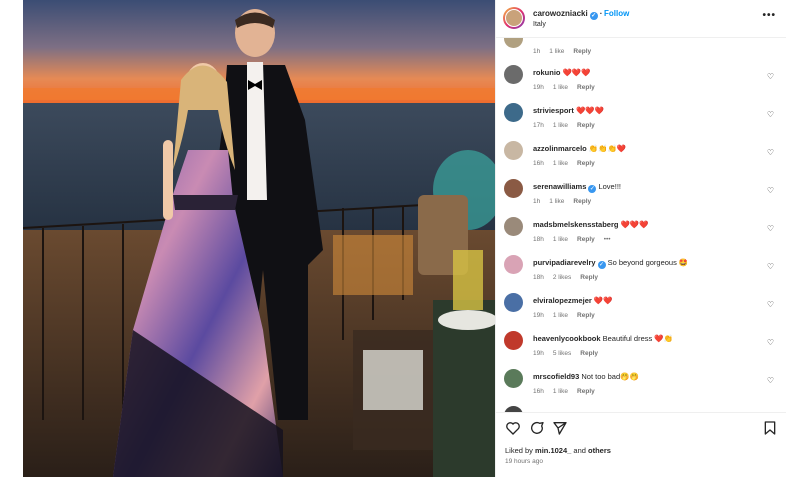  I want to click on comment-item: serenawilliams ✓ Love!!! 1h 1 like Reply ♡, so click(641, 198).